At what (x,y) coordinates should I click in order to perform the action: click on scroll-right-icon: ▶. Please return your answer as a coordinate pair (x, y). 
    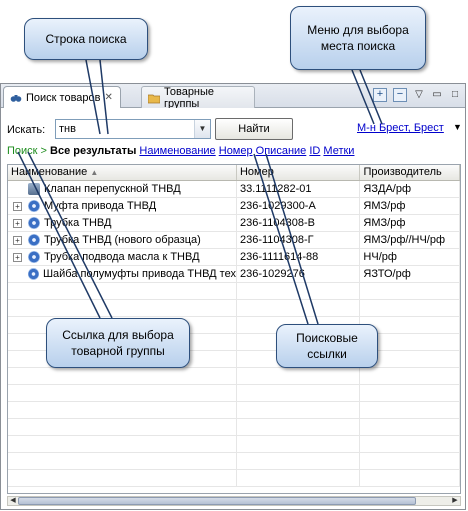
    Looking at the image, I should click on (455, 501).